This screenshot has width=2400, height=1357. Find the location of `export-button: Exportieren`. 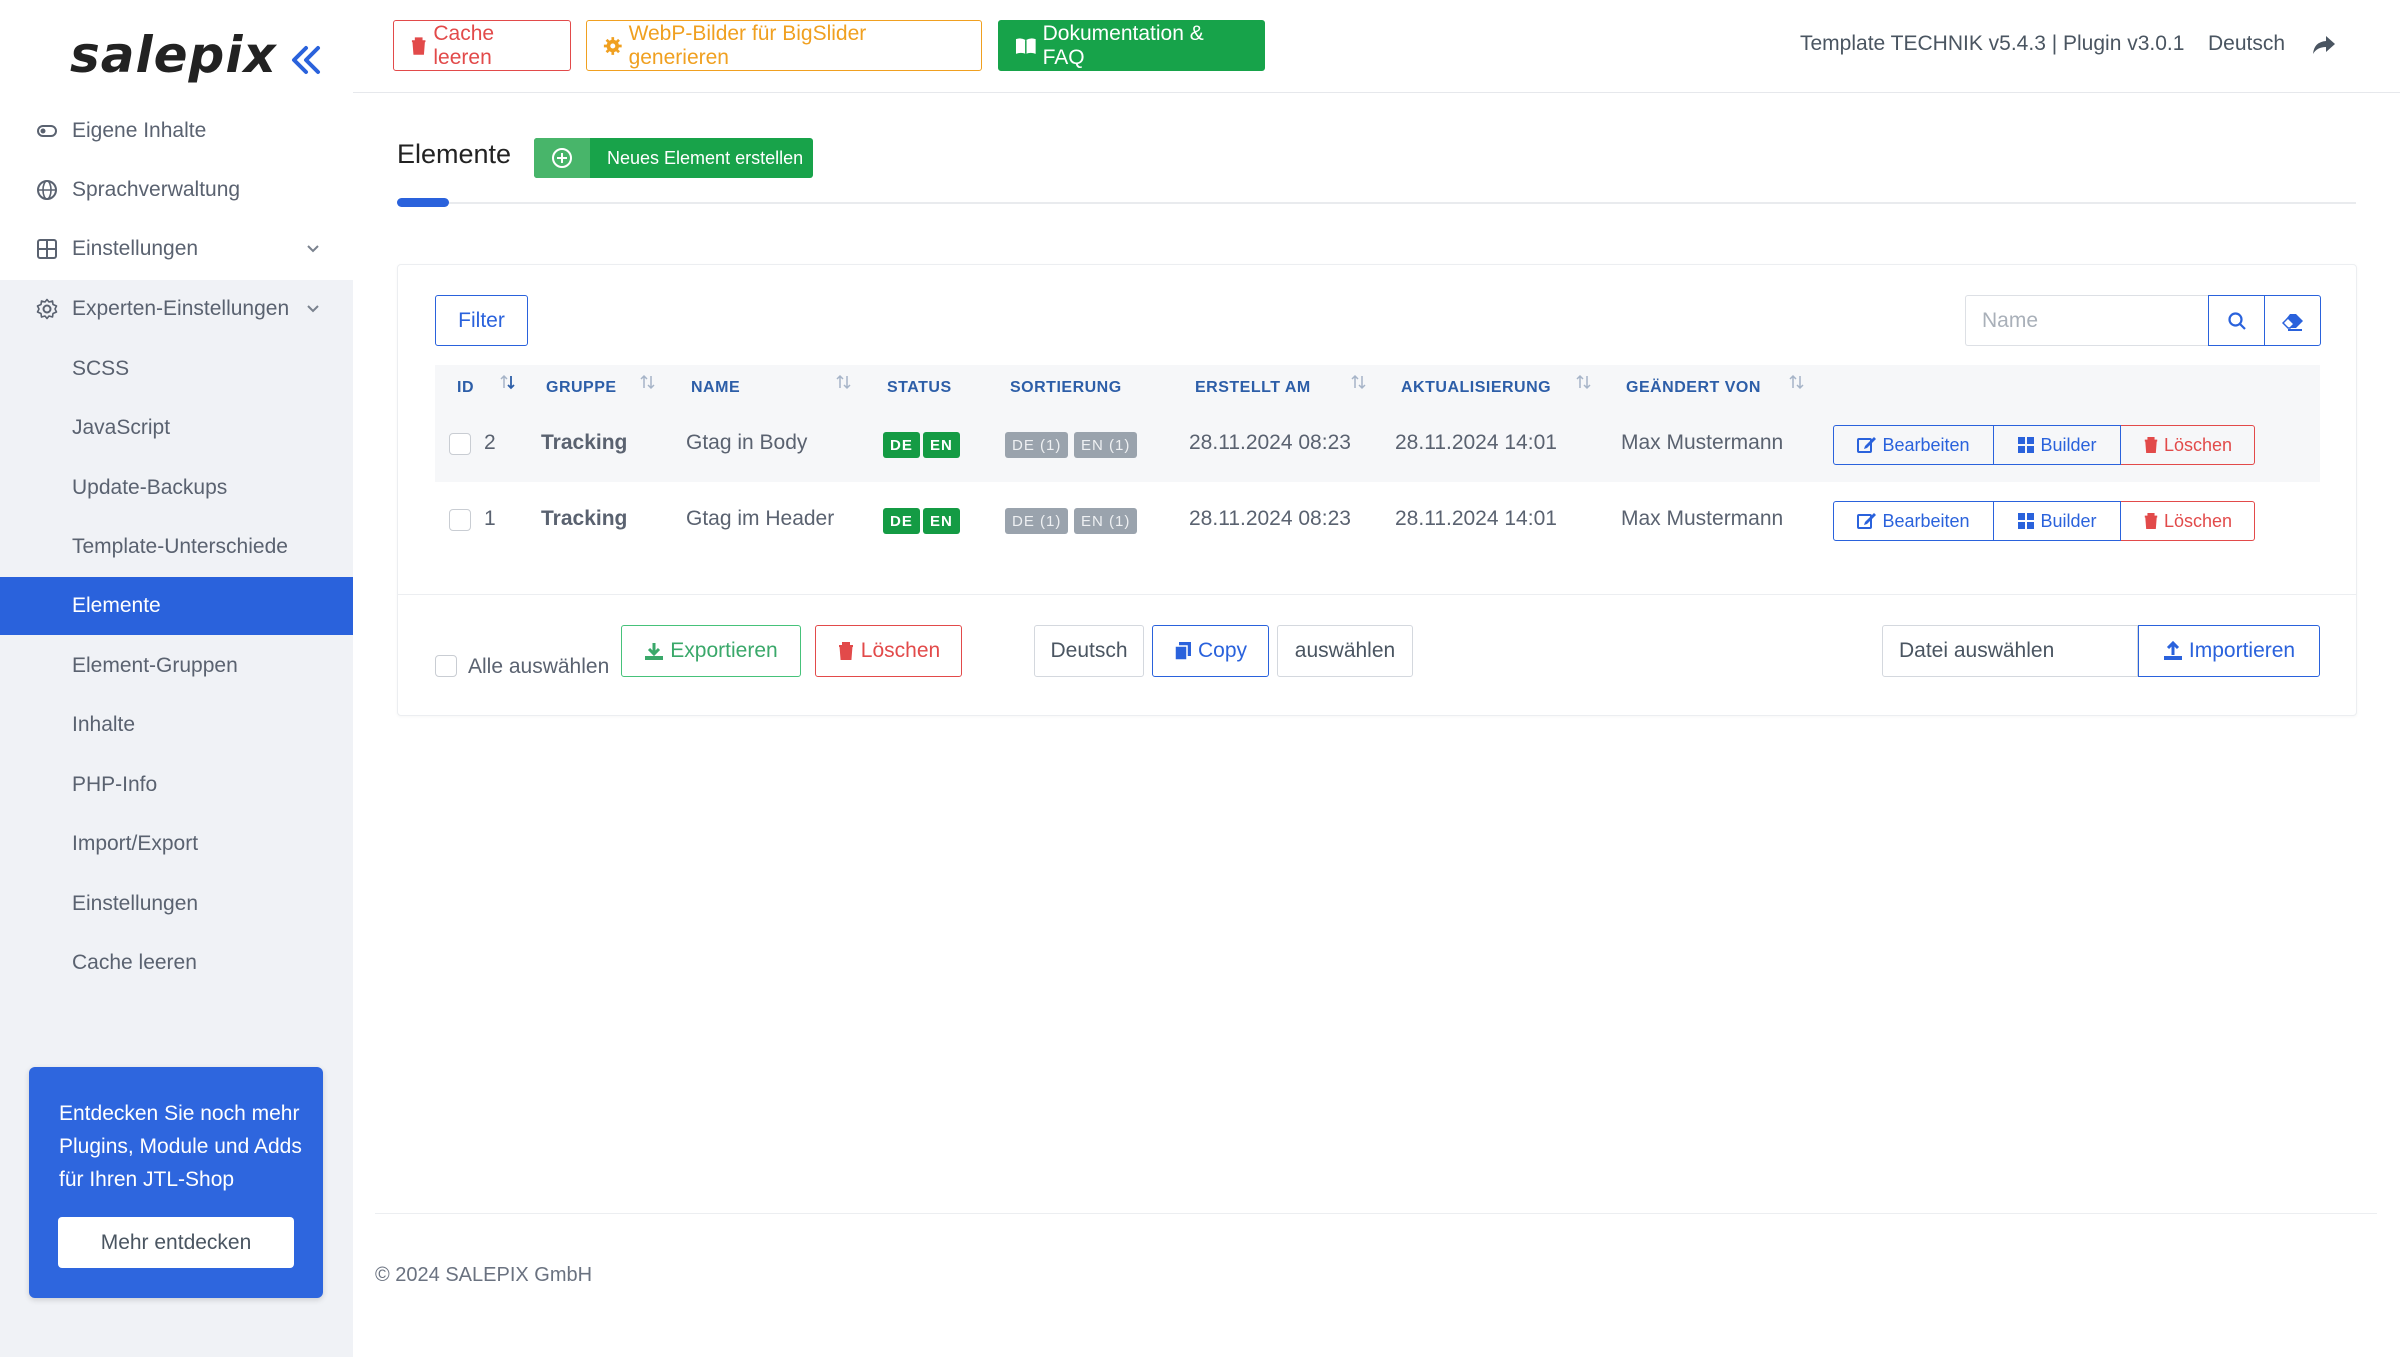

export-button: Exportieren is located at coordinates (711, 651).